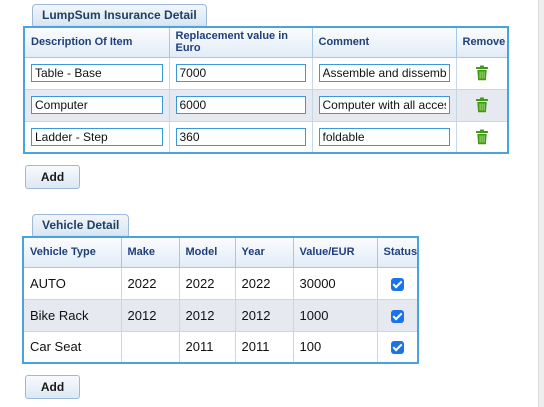 This screenshot has height=407, width=544. Describe the element at coordinates (335, 347) in the screenshot. I see `value-cell: 100` at that location.